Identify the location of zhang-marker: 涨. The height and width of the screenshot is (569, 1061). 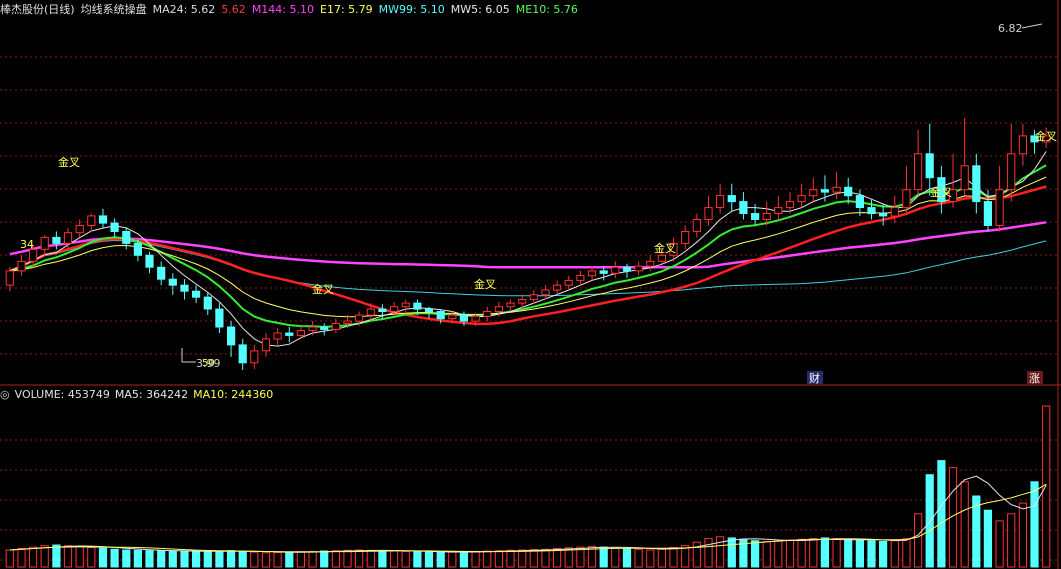
(1034, 378).